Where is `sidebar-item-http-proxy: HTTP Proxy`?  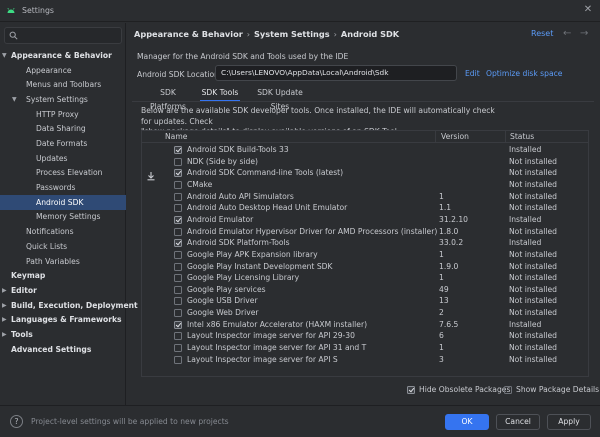
sidebar-item-http-proxy: HTTP Proxy is located at coordinates (63, 114).